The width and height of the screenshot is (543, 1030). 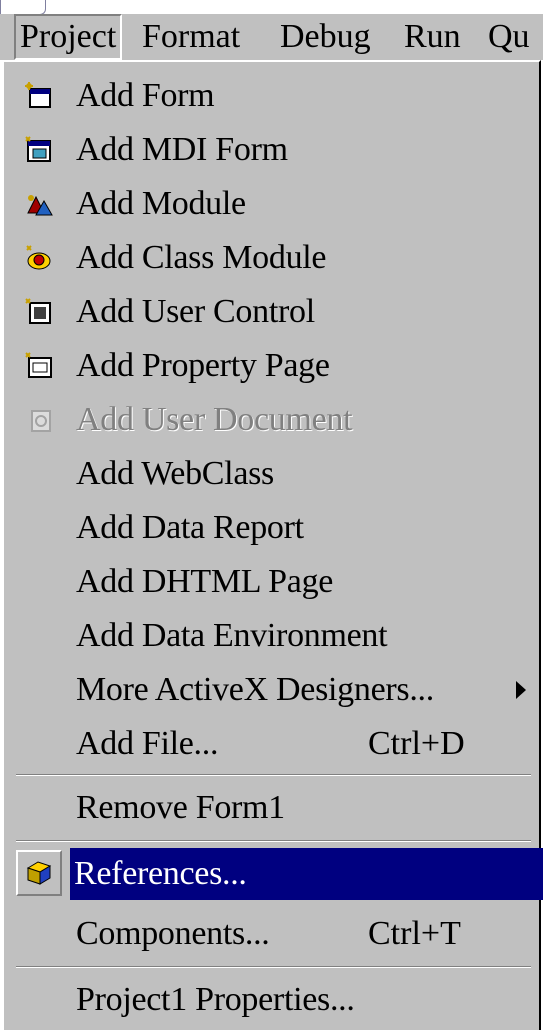 I want to click on menu-item-add-class-module: Add Class Module, so click(x=272, y=258).